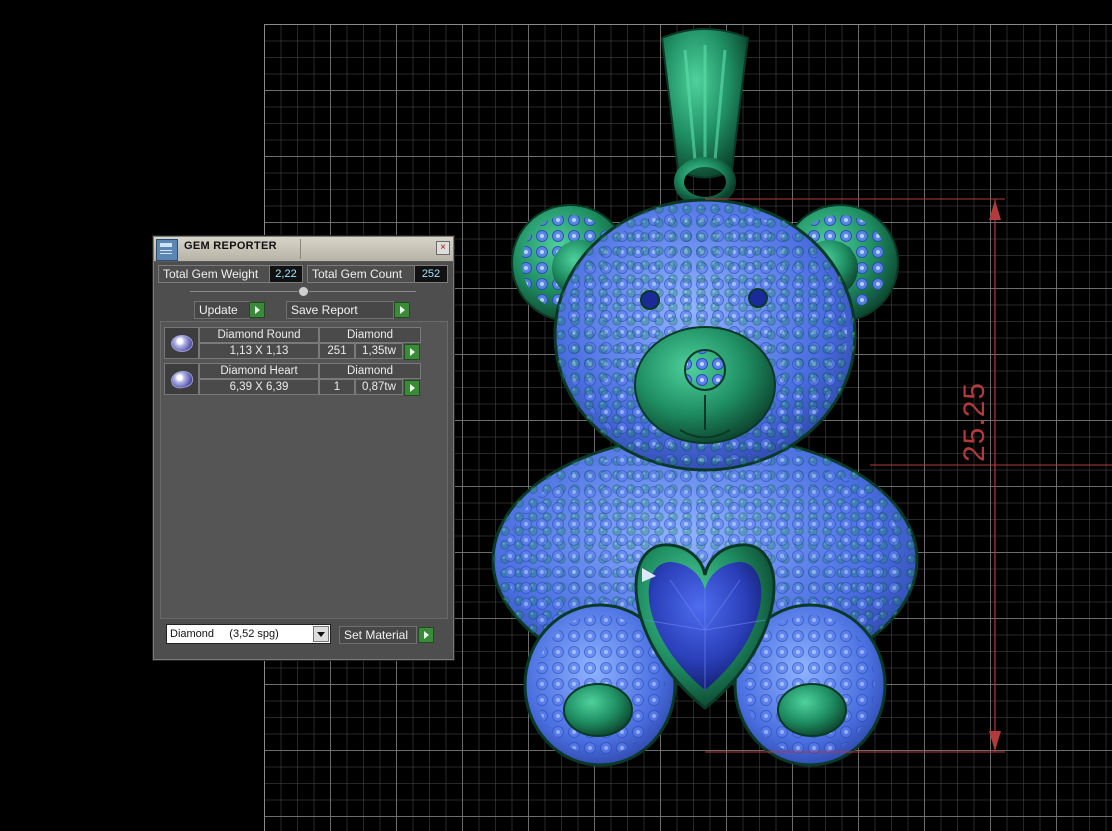 The height and width of the screenshot is (831, 1112). Describe the element at coordinates (181, 379) in the screenshot. I see `heart-gem-icon` at that location.